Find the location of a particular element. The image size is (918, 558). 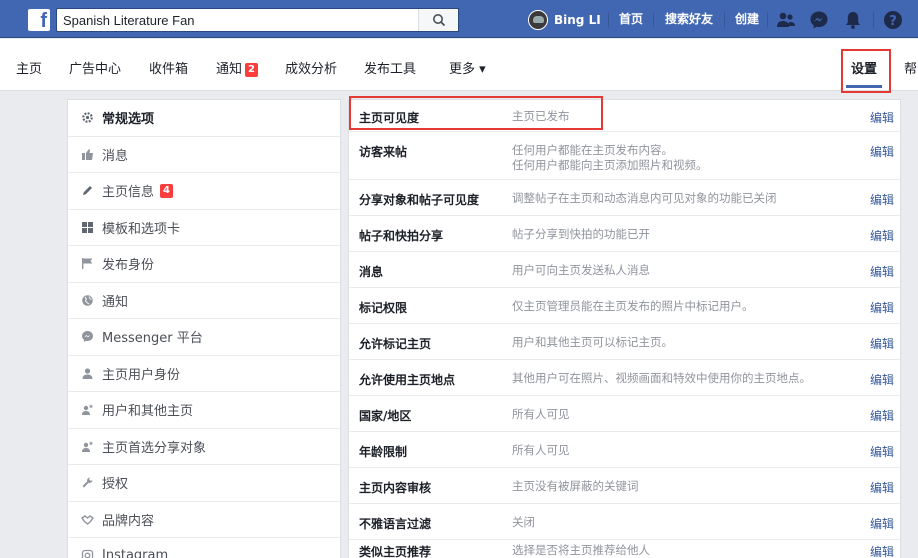

message-icon is located at coordinates (87, 154).